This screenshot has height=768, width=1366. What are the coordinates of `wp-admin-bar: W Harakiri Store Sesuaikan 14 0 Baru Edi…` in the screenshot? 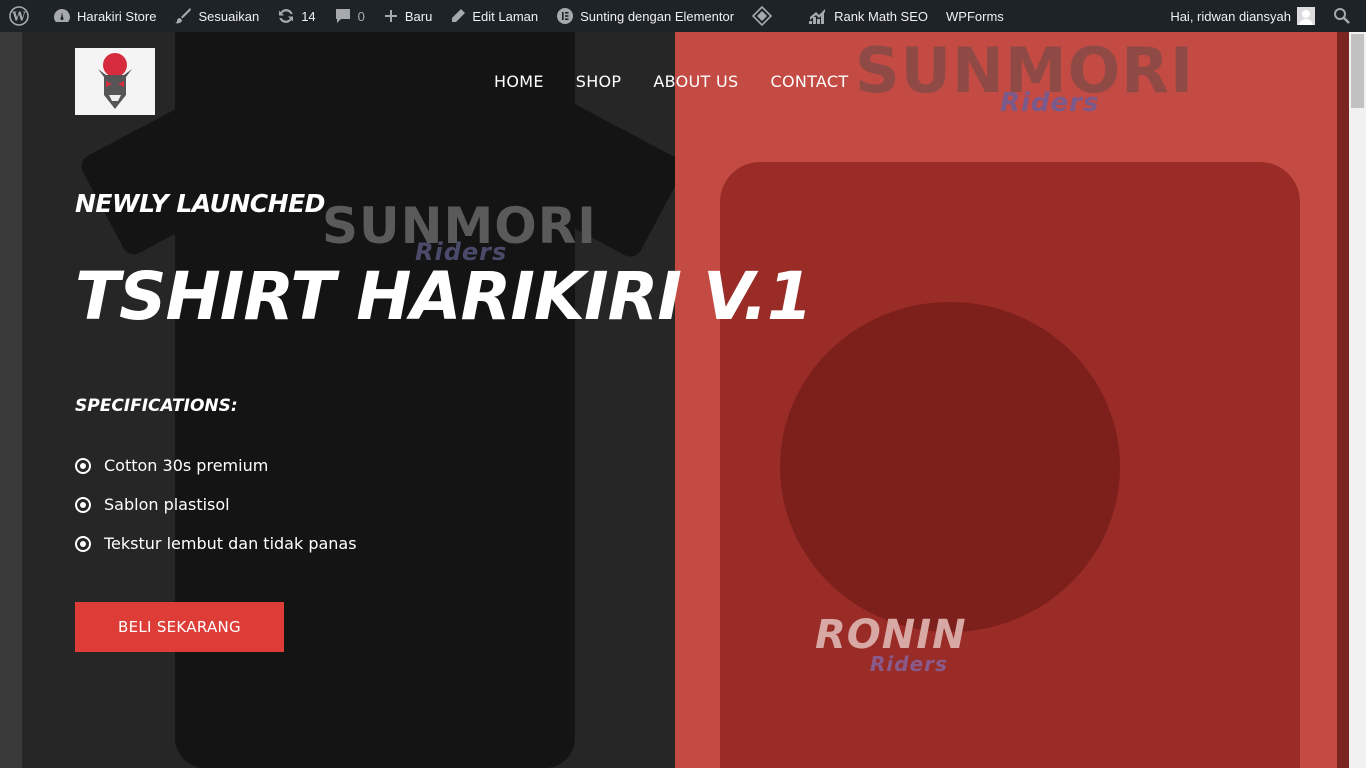 It's located at (683, 16).